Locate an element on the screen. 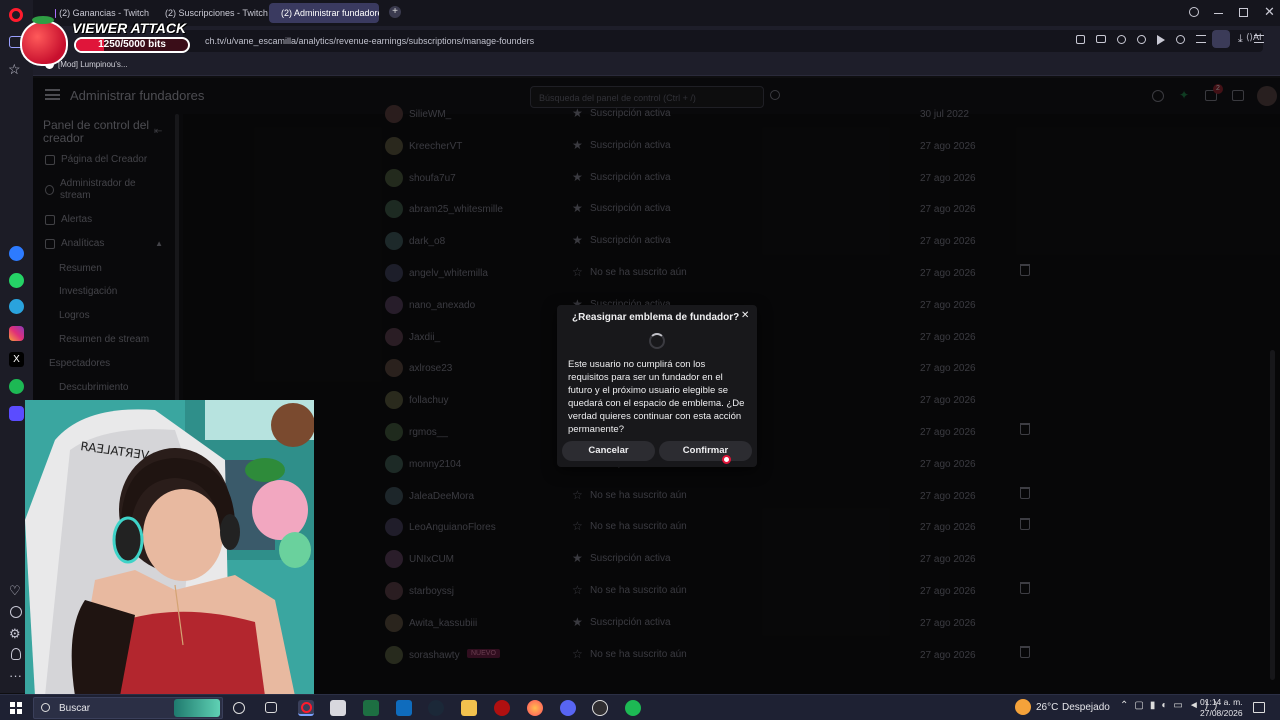 This screenshot has width=1280, height=720. clock-time: 01:14 a. m. is located at coordinates (1221, 702).